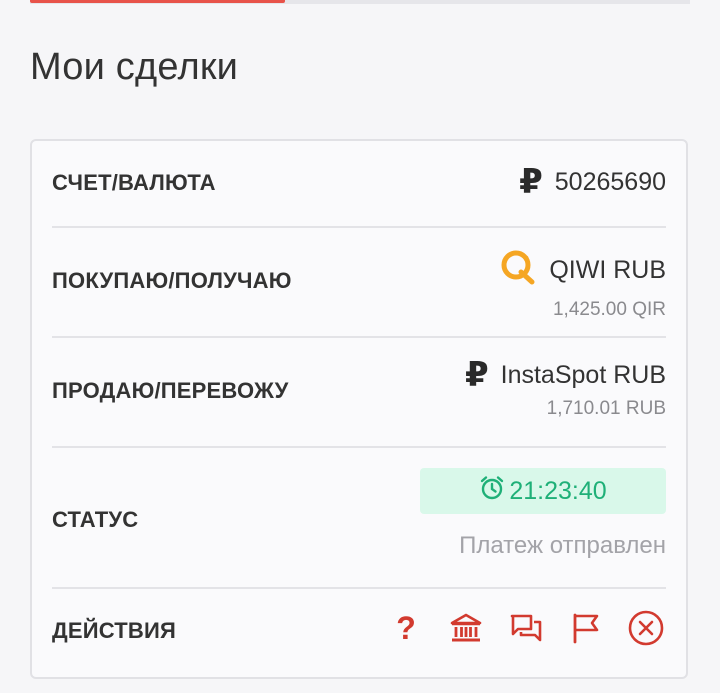 This screenshot has height=693, width=720. What do you see at coordinates (172, 280) in the screenshot?
I see `buy-label: ПОКУПАЮ/ПОЛУЧАЮ` at bounding box center [172, 280].